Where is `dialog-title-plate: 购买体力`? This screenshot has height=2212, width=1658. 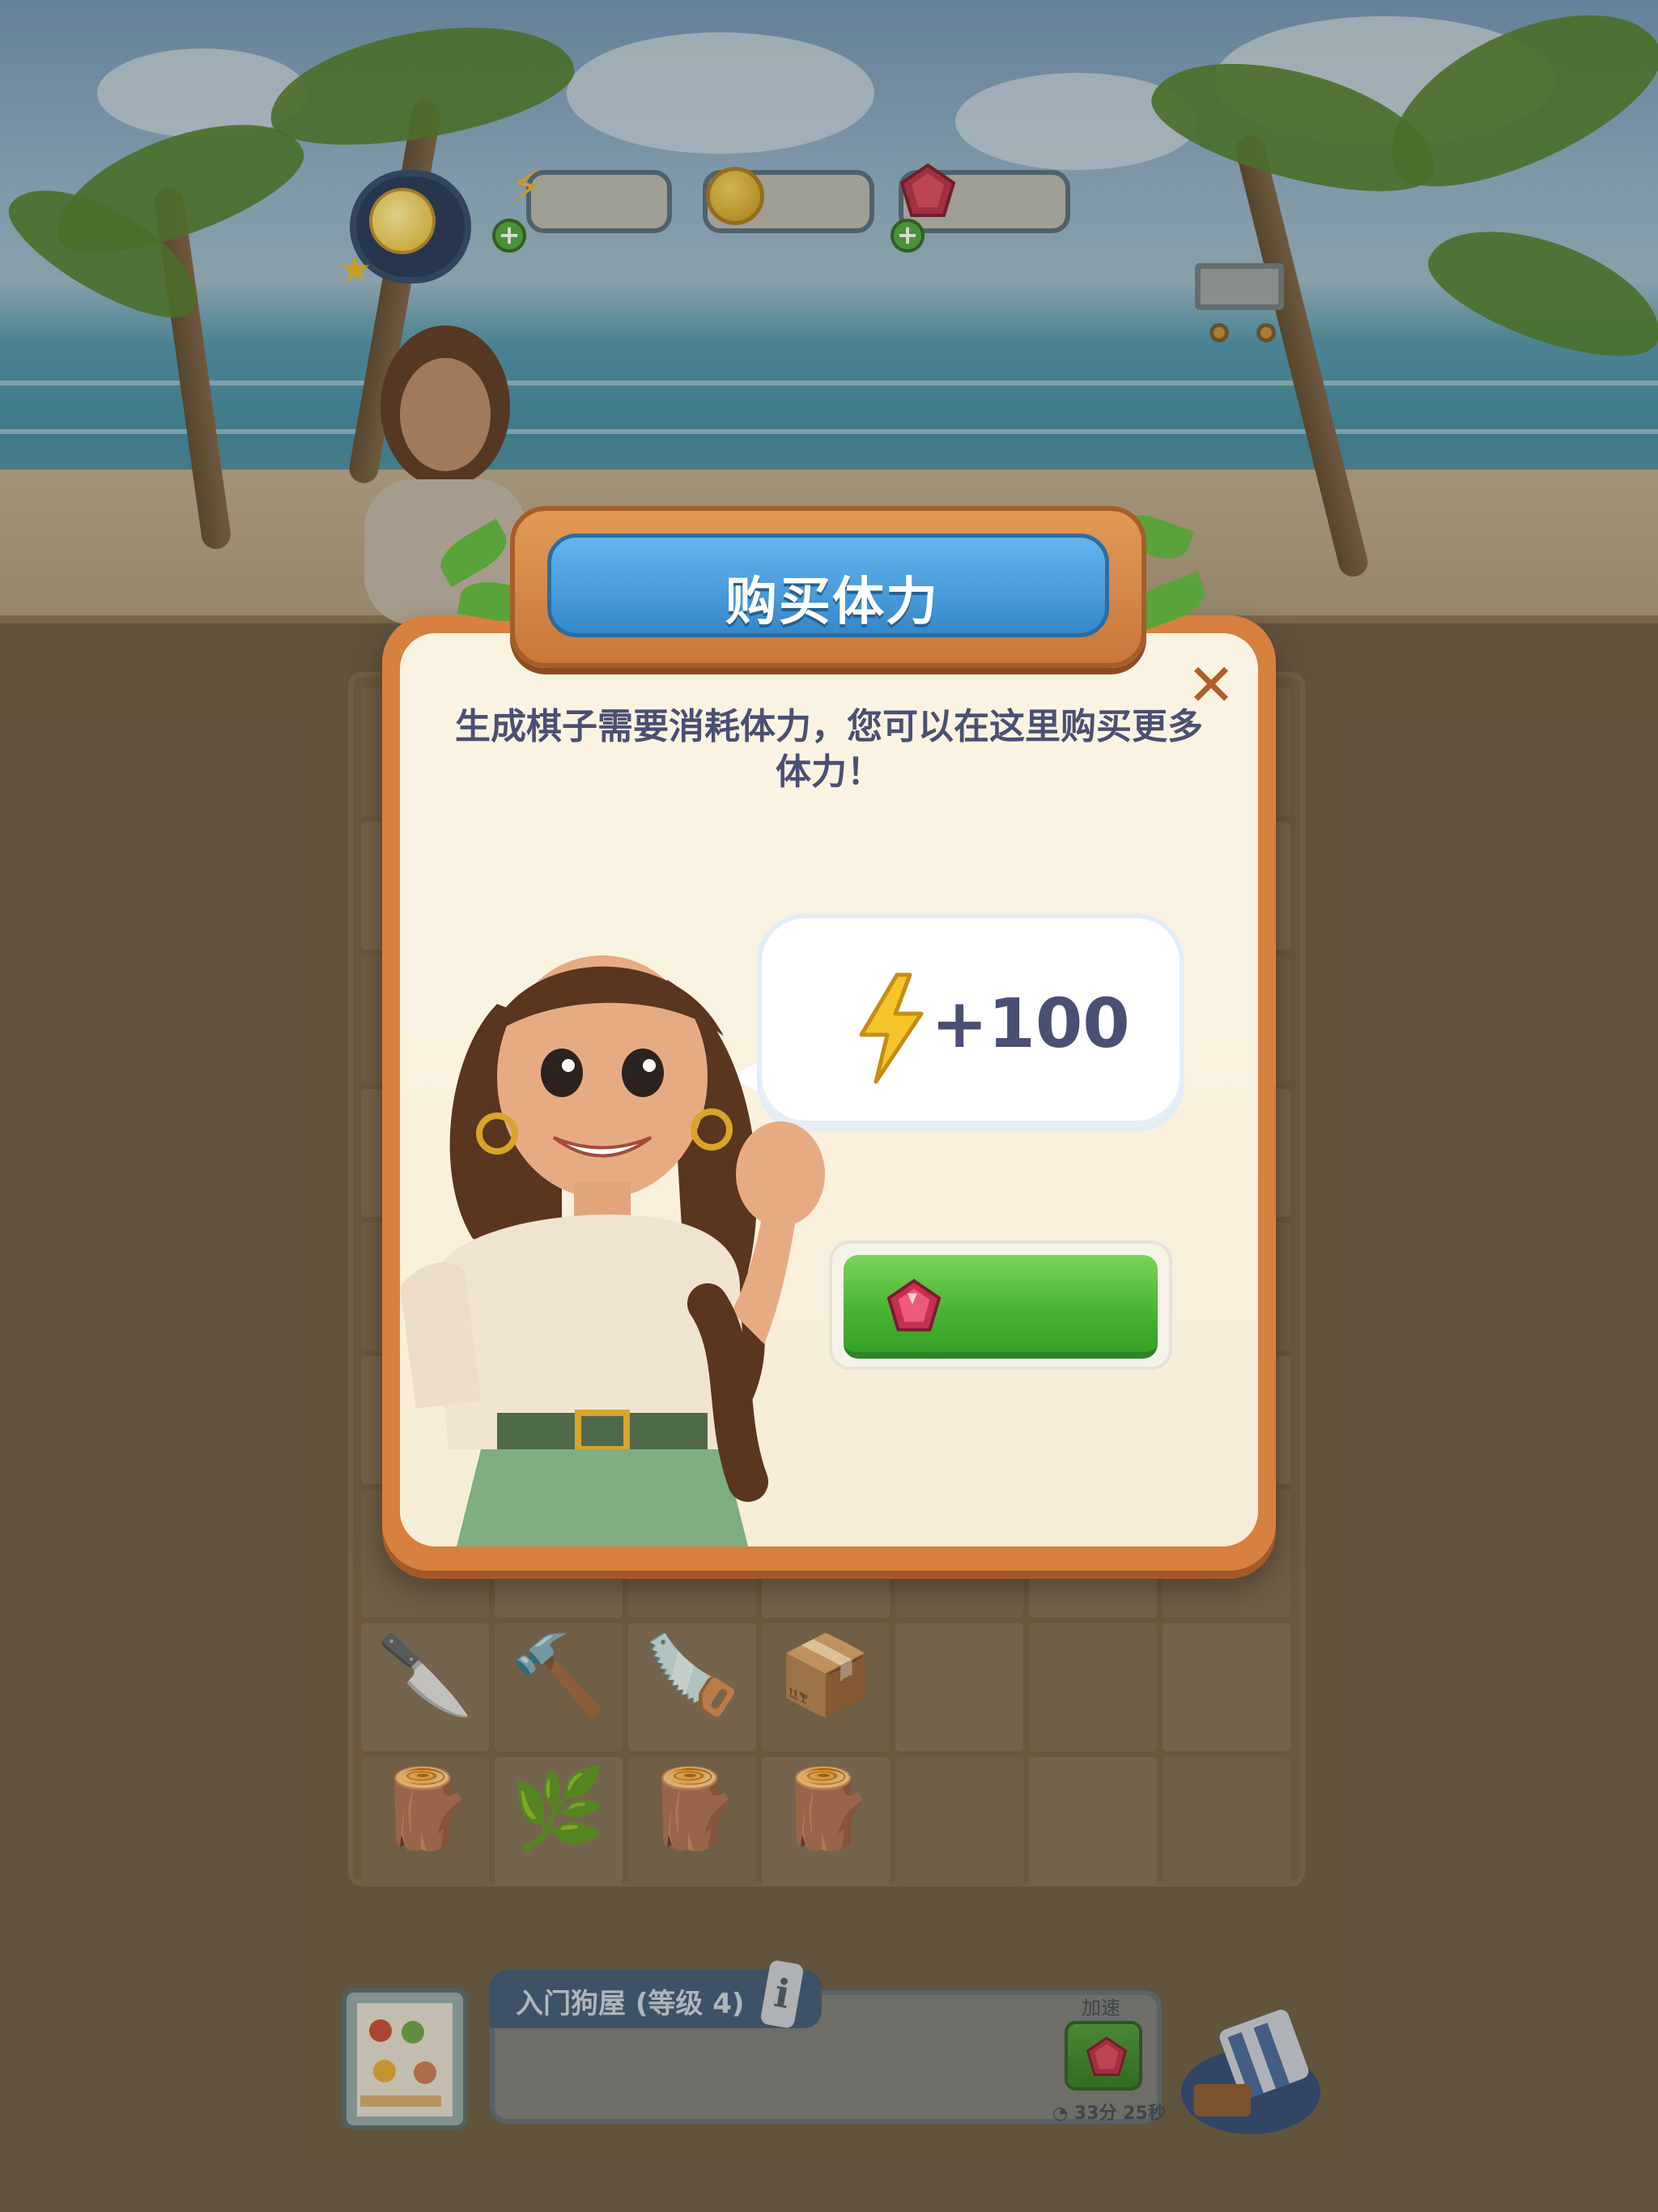 dialog-title-plate: 购买体力 is located at coordinates (828, 585).